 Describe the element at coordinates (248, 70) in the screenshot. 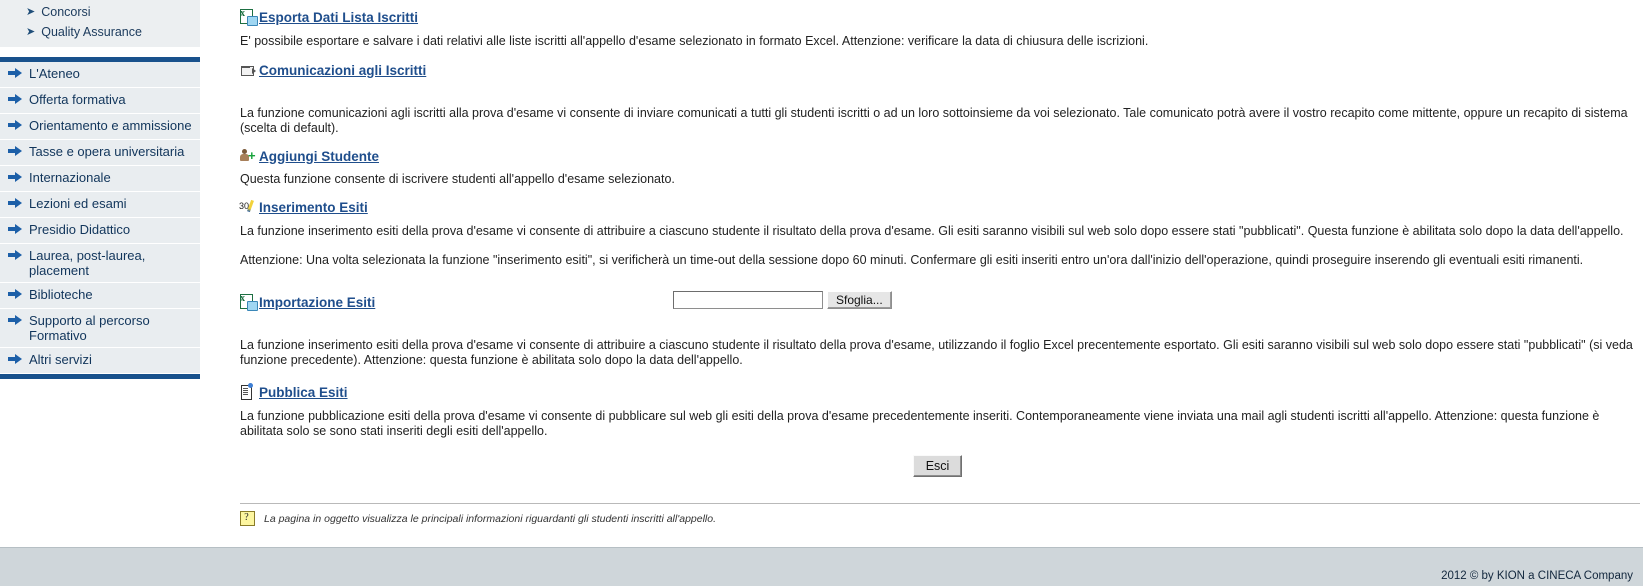

I see `mail-icon` at that location.